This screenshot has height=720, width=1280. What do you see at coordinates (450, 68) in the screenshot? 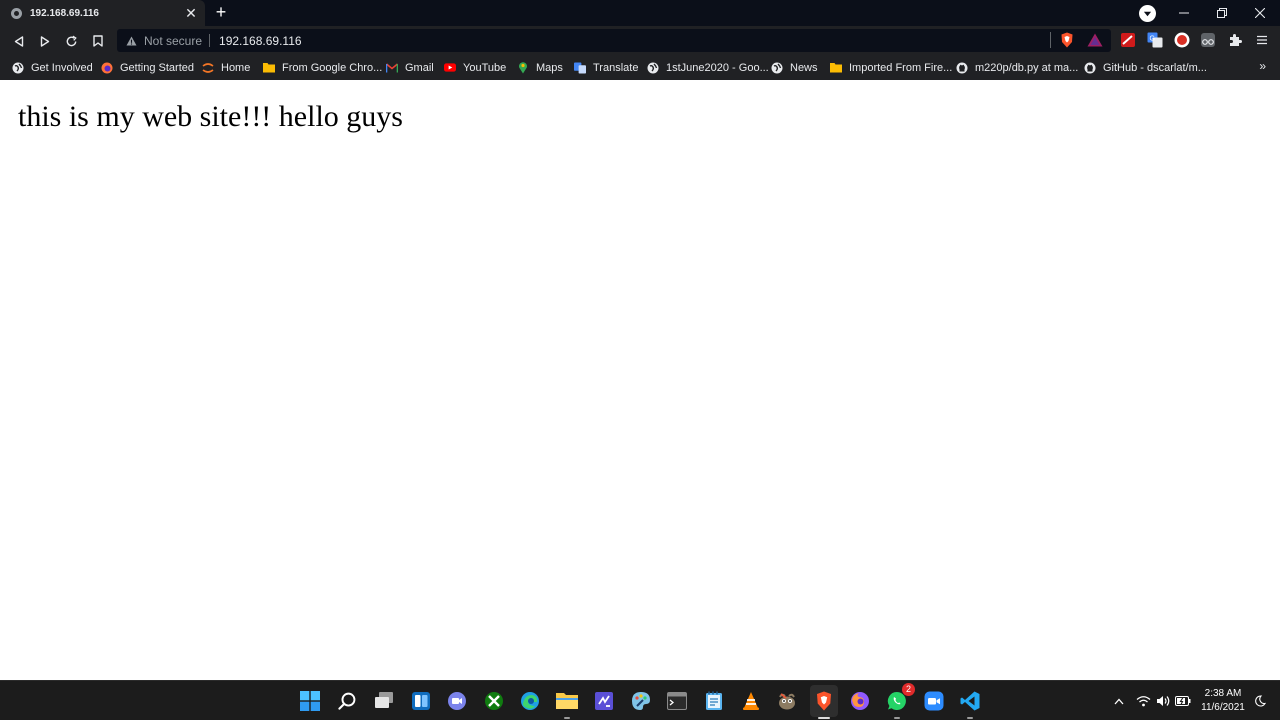
I see `youtube-icon` at bounding box center [450, 68].